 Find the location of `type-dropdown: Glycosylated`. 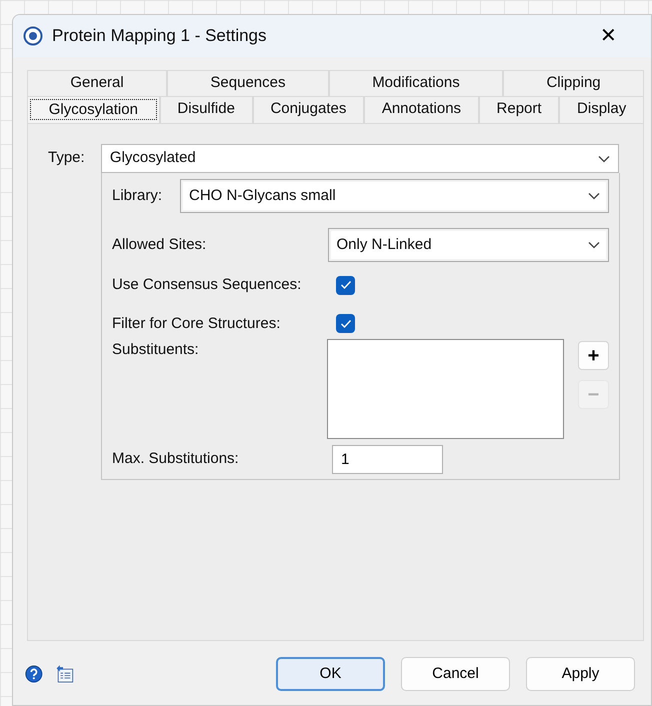

type-dropdown: Glycosylated is located at coordinates (359, 158).